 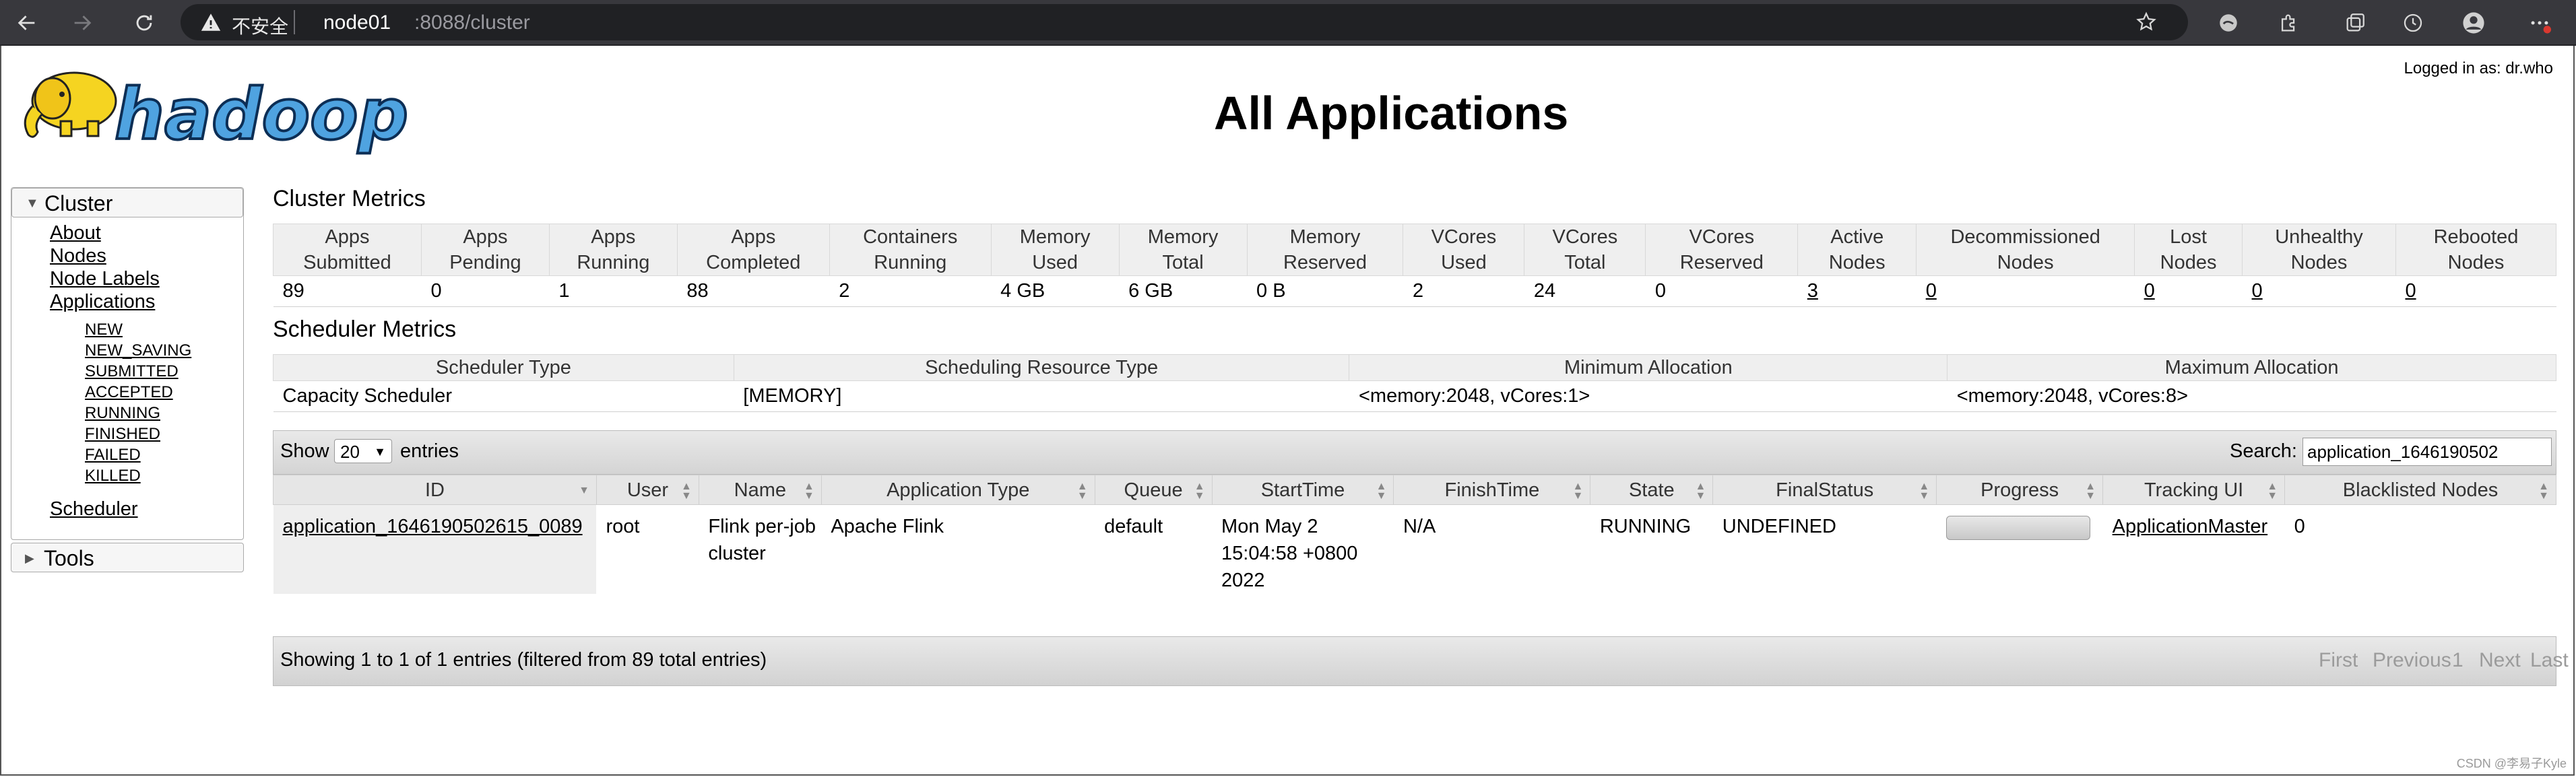 I want to click on pager-last-button: Last, so click(x=2549, y=660).